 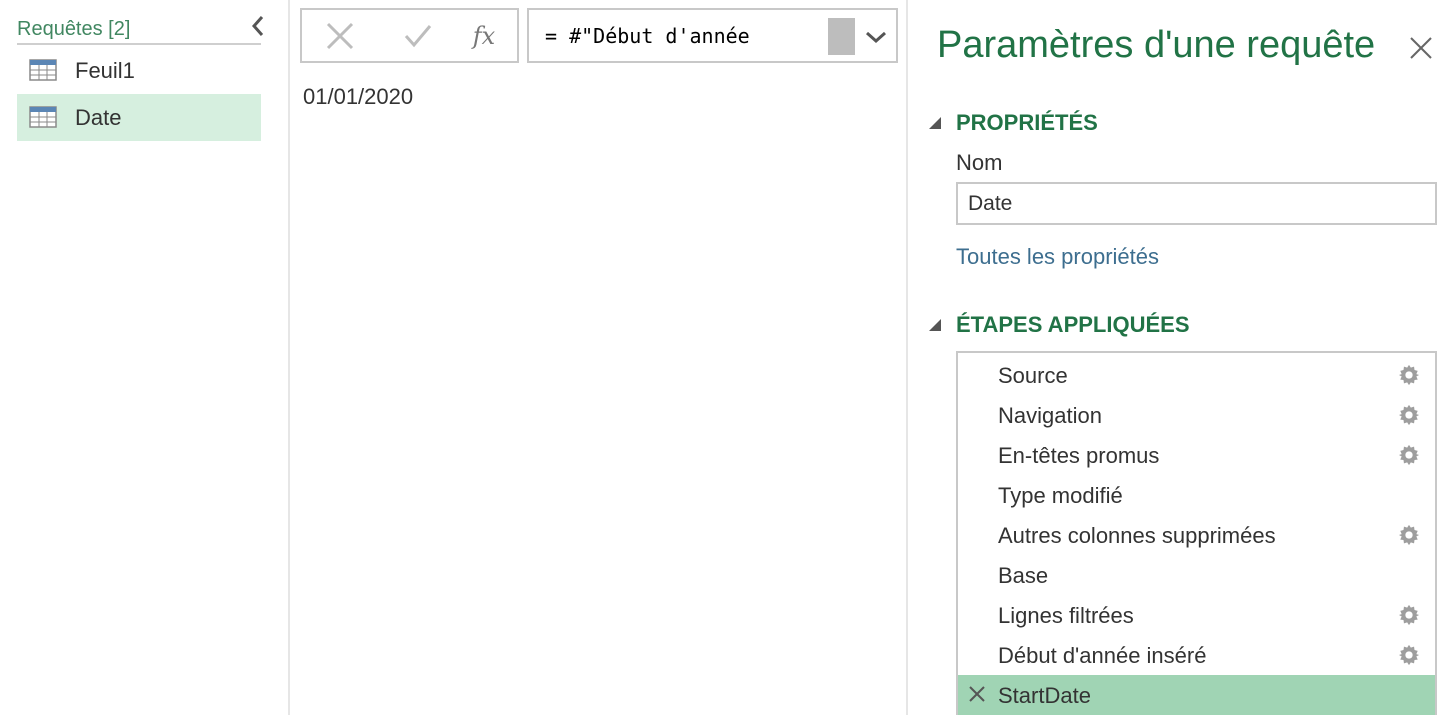 I want to click on step-label: StartDate, so click(x=1044, y=695).